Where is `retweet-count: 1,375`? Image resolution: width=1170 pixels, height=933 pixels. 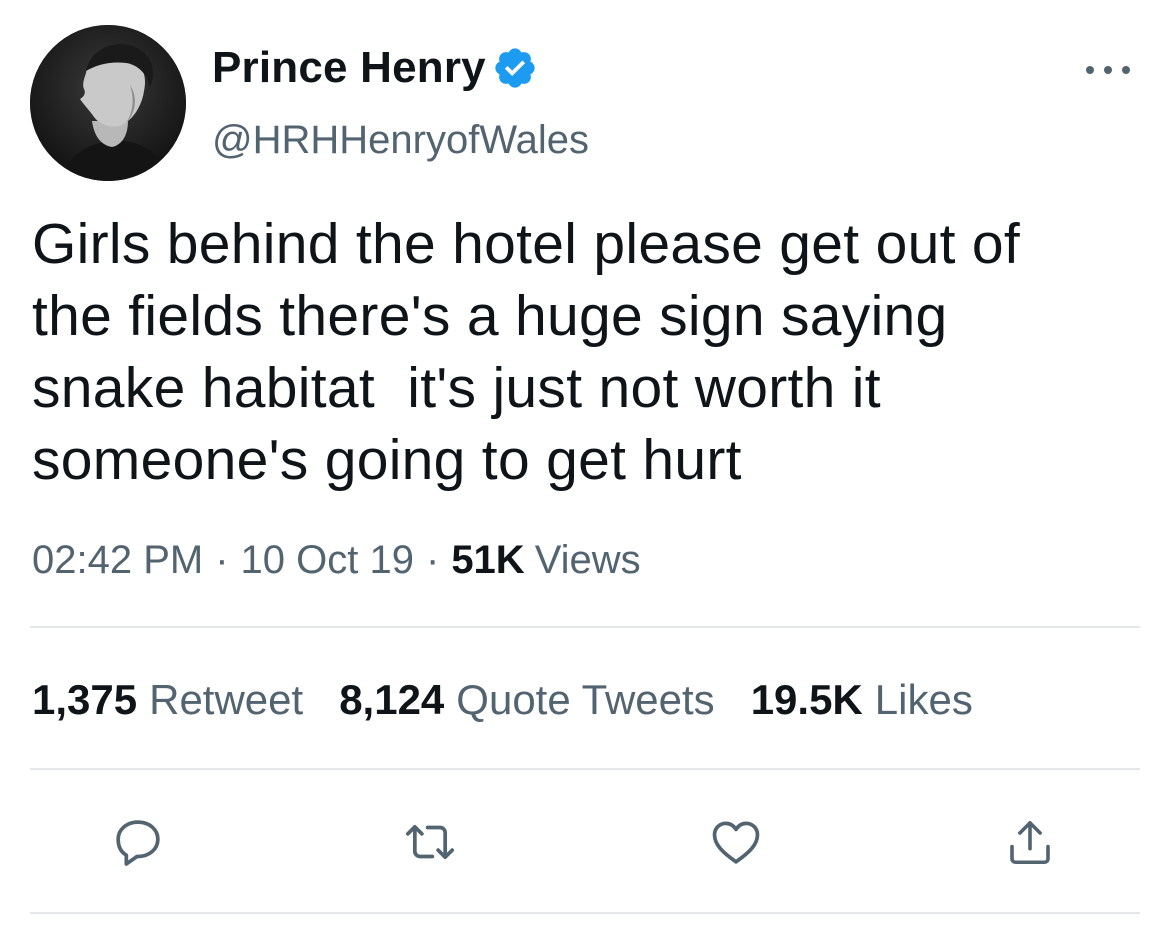
retweet-count: 1,375 is located at coordinates (85, 699).